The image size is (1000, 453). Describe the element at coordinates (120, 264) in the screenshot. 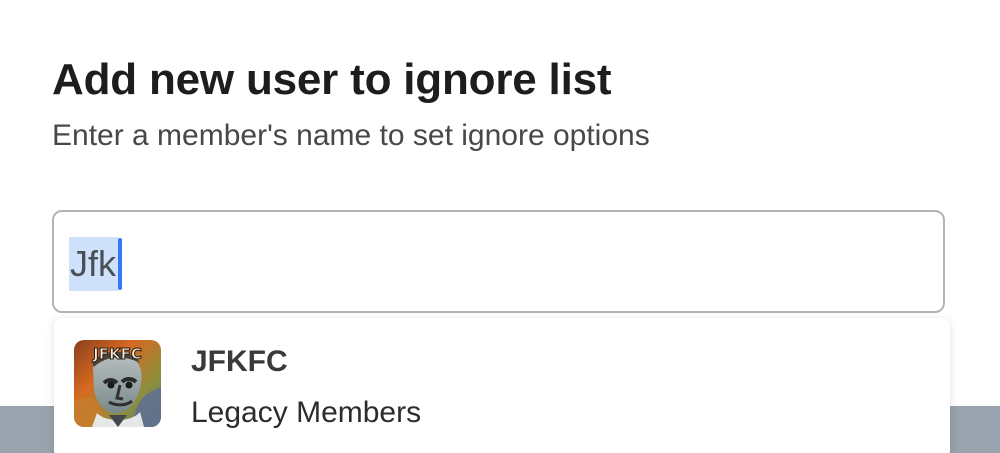

I see `text-caret` at that location.